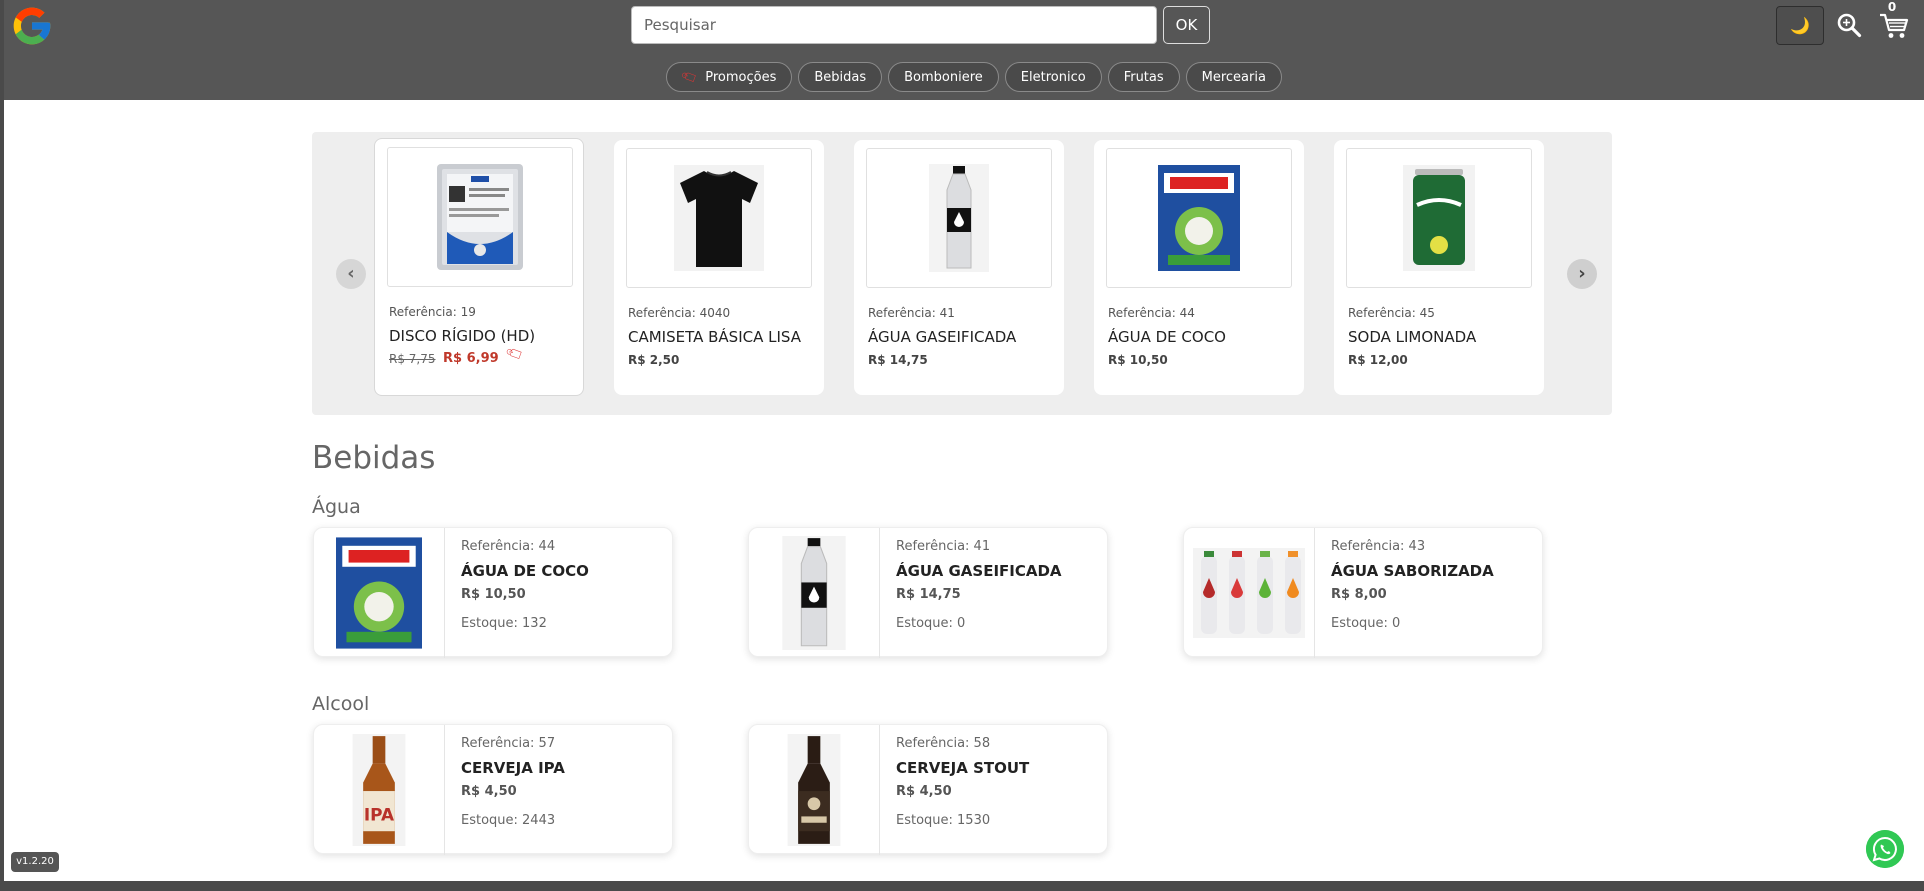 This screenshot has width=1924, height=891. I want to click on product-price: R$ 12,00, so click(1378, 360).